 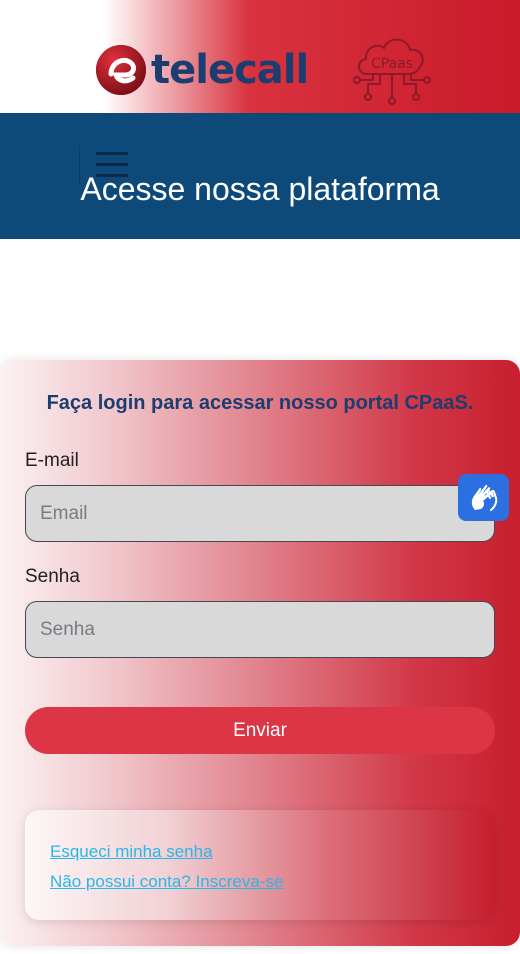 I want to click on telecall-logo: telecall, so click(x=202, y=70).